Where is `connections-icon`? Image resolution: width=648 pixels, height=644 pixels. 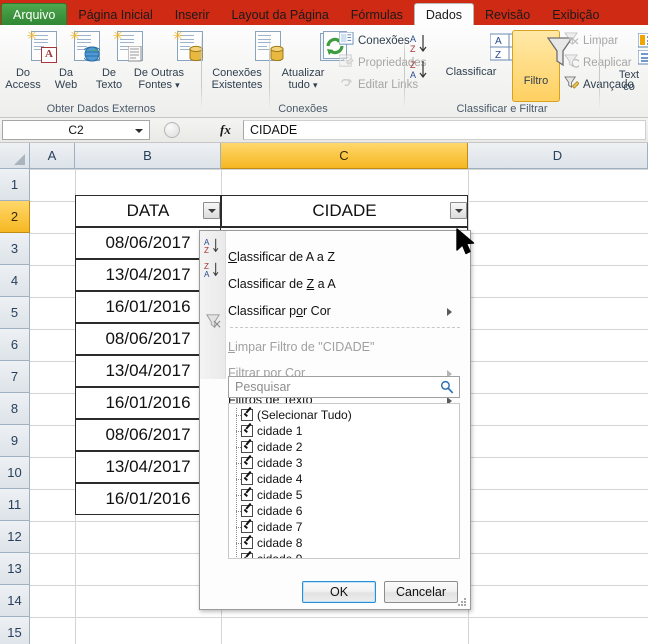 connections-icon is located at coordinates (346, 40).